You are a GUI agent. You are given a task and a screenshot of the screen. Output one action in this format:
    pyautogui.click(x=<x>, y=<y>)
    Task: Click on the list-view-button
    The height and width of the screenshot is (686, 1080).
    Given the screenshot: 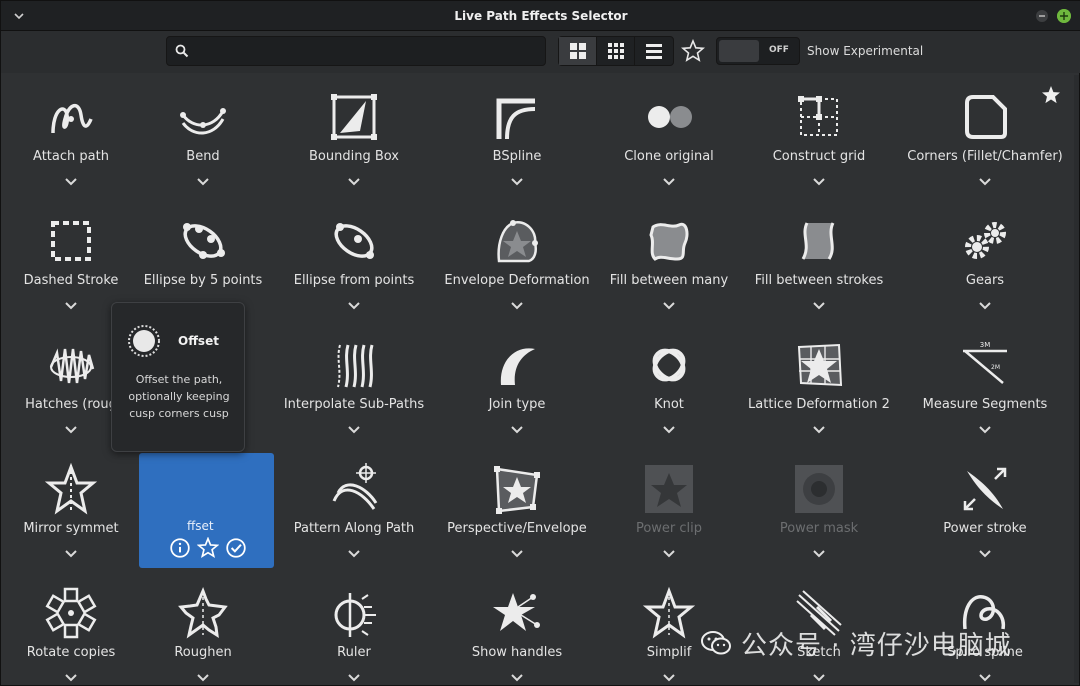 What is the action you would take?
    pyautogui.click(x=654, y=51)
    